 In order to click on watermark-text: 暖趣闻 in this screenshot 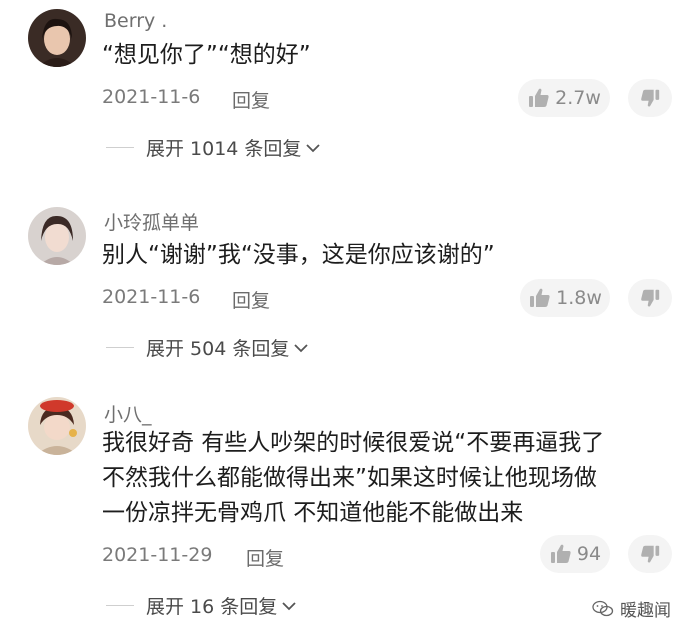, I will do `click(645, 611)`.